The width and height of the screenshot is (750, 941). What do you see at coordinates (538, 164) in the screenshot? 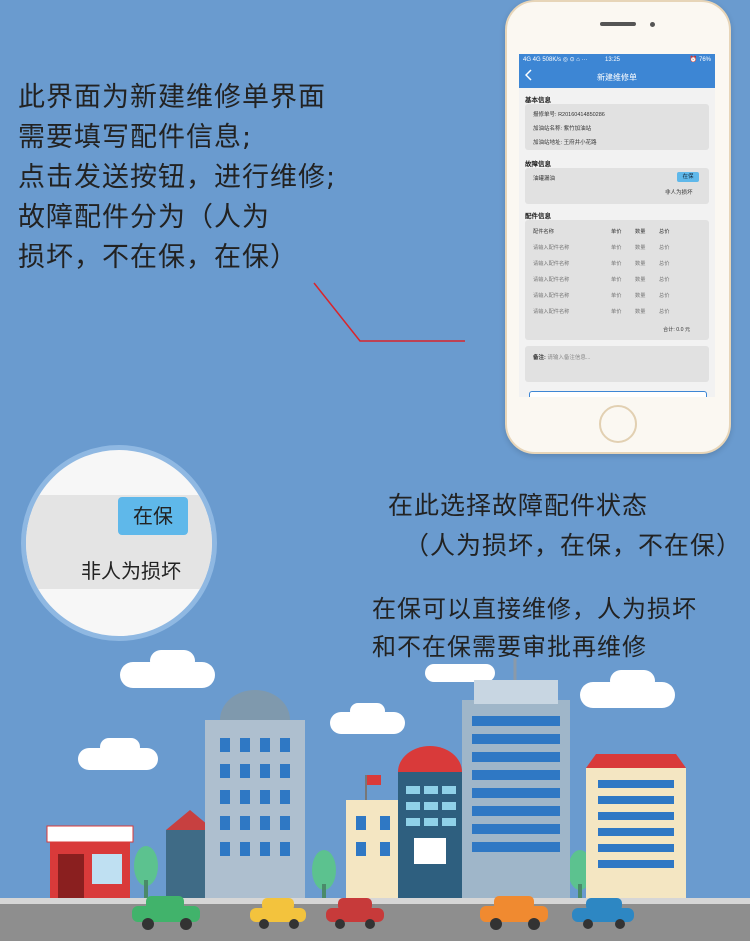
I see `section-title-fault: 故障信息` at bounding box center [538, 164].